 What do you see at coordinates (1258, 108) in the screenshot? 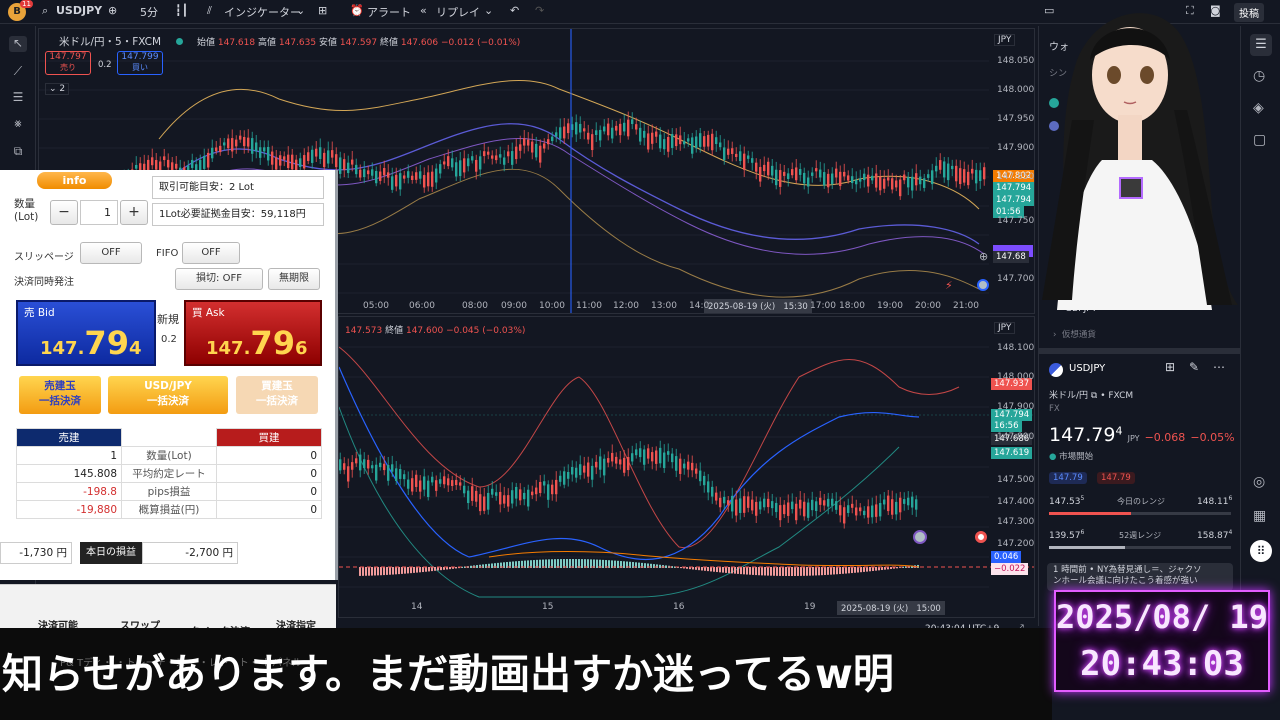
I see `layers-icon: ◈` at bounding box center [1258, 108].